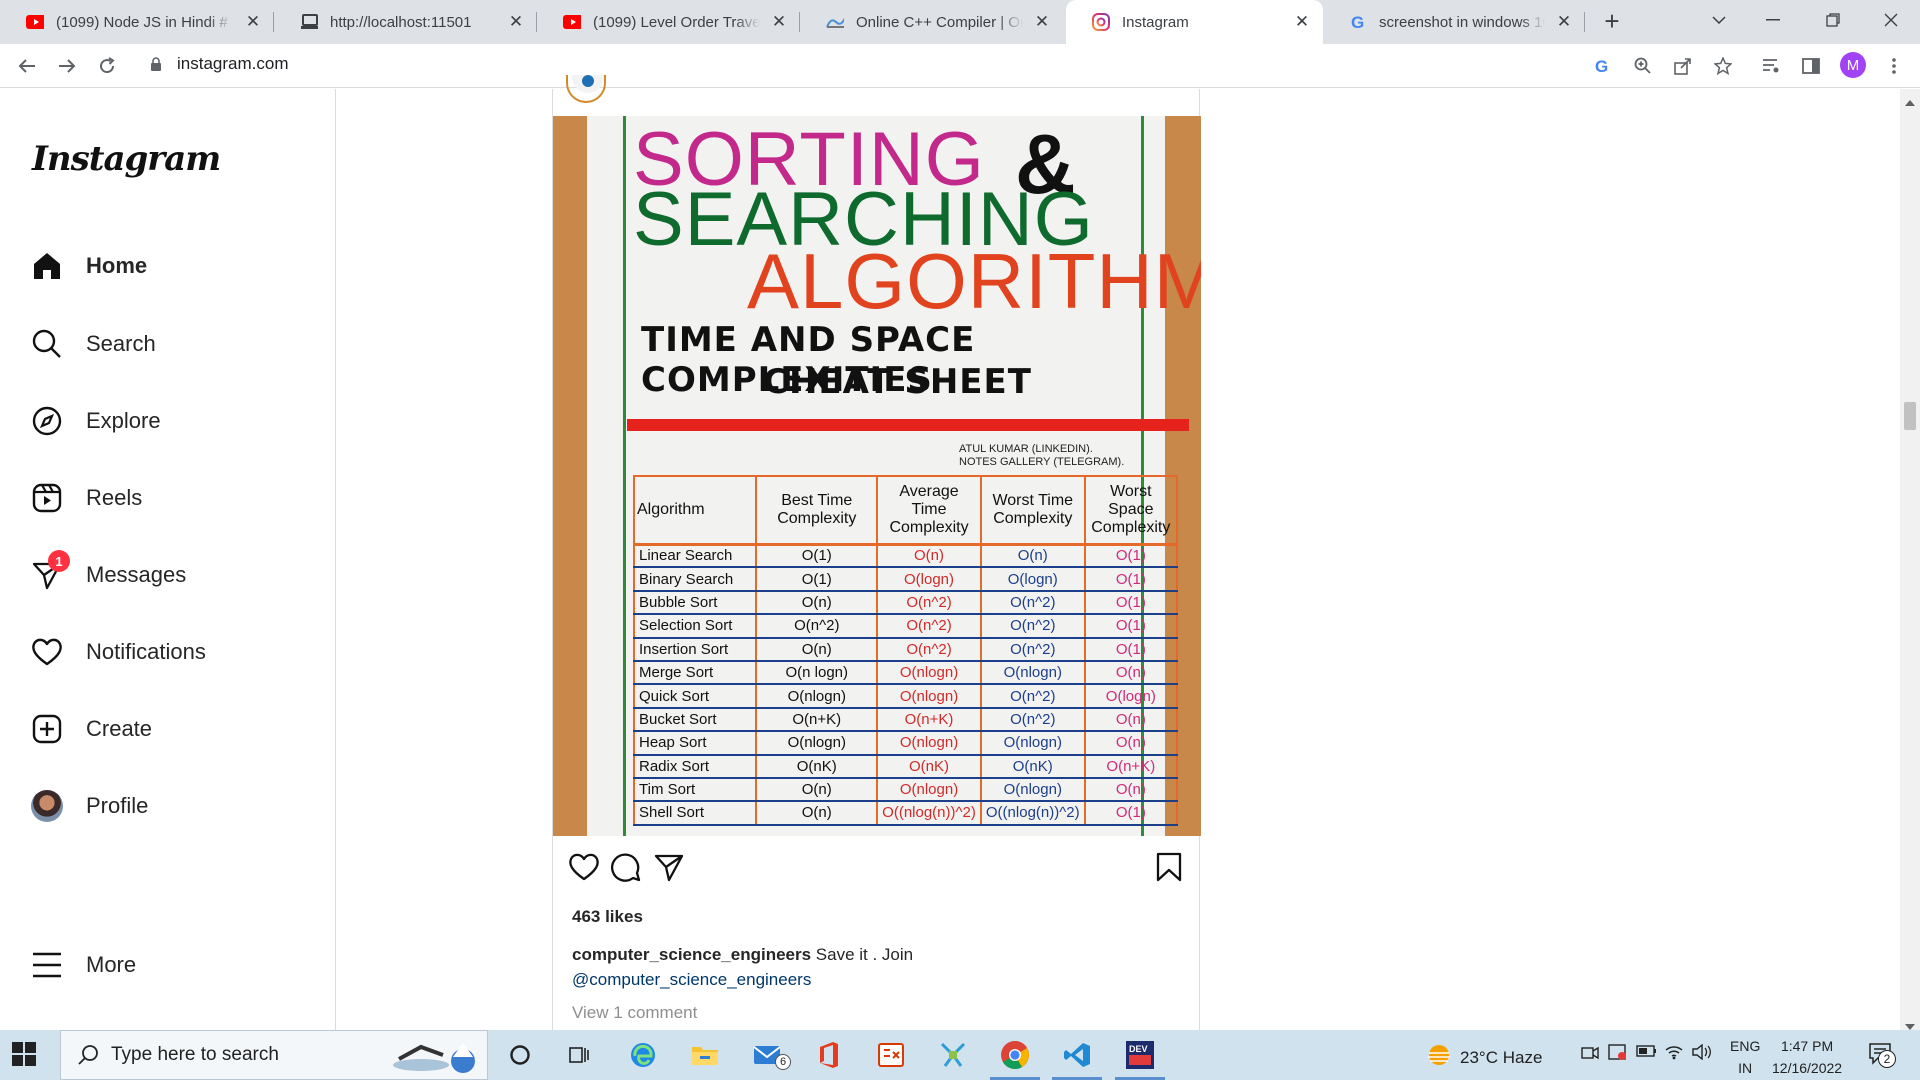 The height and width of the screenshot is (1080, 1920). I want to click on table-row: Quick Sort O(nlogn) O(nlogn) O(n^2) O(logn), so click(905, 696).